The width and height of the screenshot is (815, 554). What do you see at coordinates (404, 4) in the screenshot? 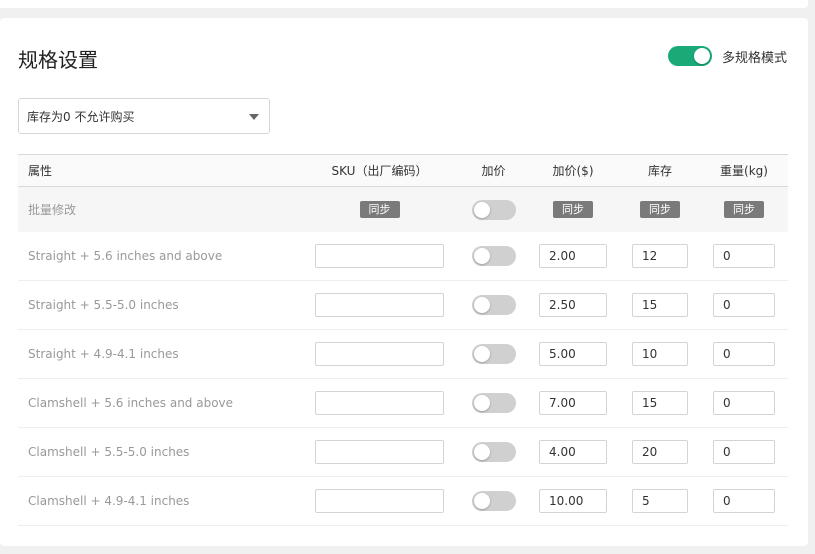
I see `previous-section-card` at bounding box center [404, 4].